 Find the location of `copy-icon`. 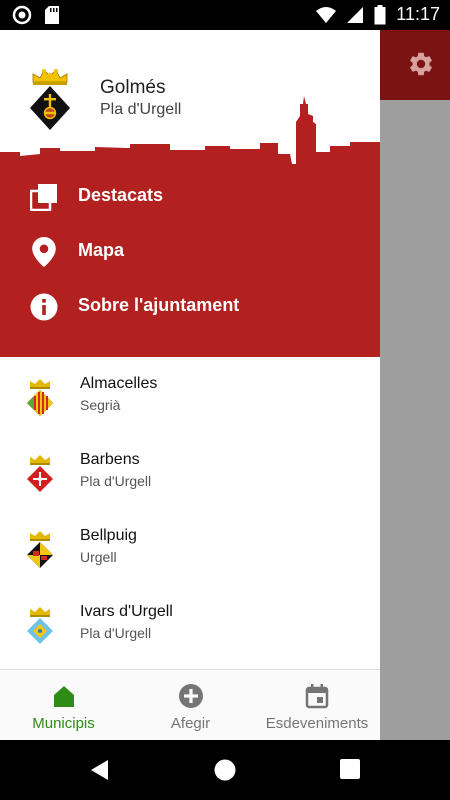

copy-icon is located at coordinates (44, 197).